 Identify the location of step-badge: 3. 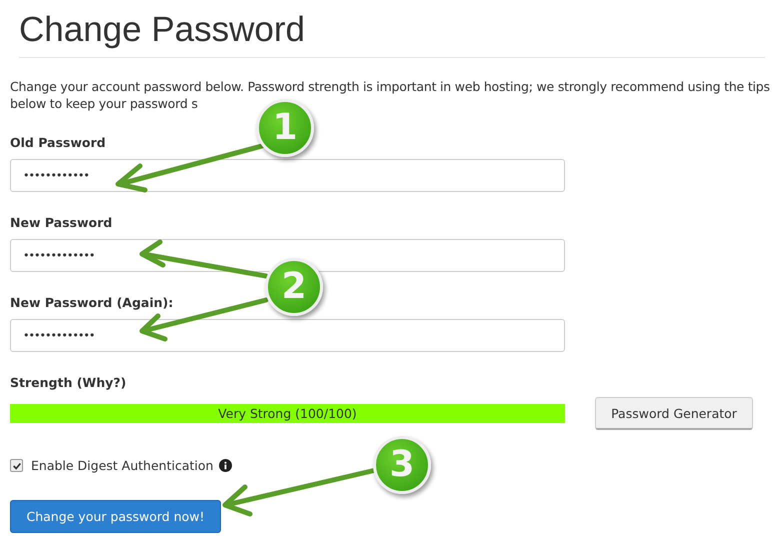
(402, 465).